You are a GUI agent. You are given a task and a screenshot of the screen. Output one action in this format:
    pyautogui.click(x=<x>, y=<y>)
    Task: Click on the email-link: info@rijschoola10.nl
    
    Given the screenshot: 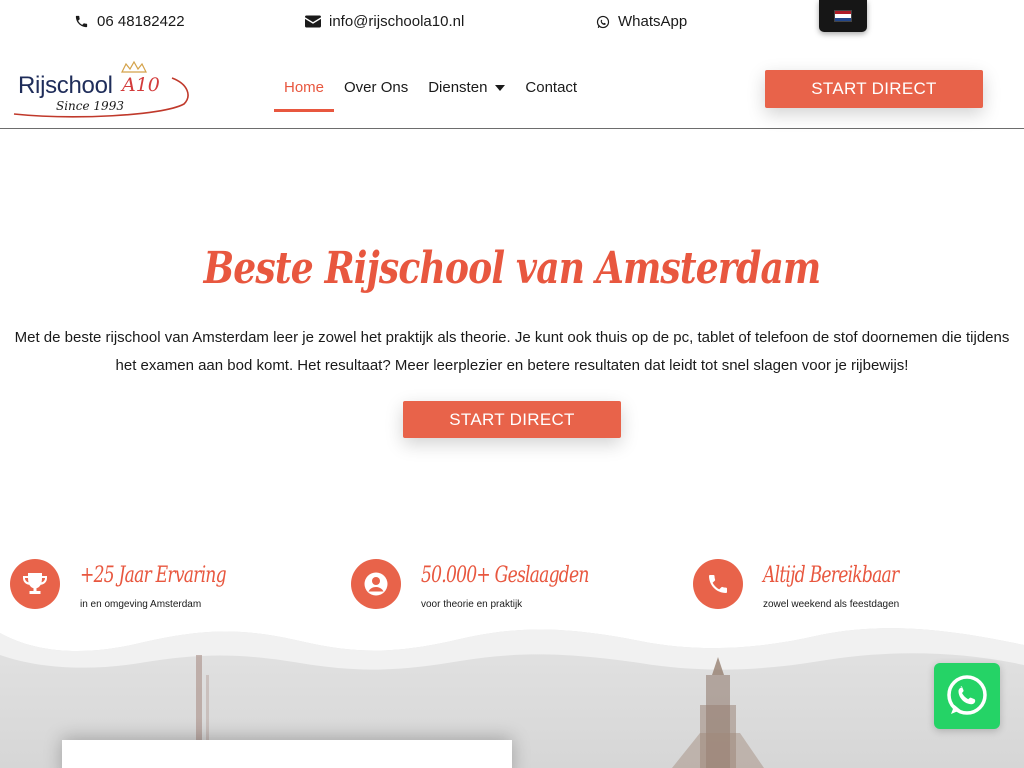 What is the action you would take?
    pyautogui.click(x=384, y=21)
    